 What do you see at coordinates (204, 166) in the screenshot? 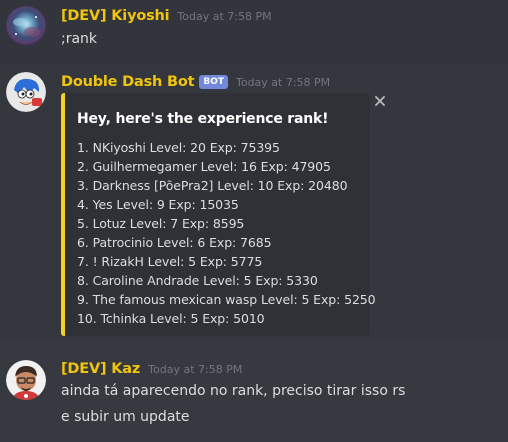
I see `rank-item: 2. Guilhermegamer Level: 16 Exp: 47905` at bounding box center [204, 166].